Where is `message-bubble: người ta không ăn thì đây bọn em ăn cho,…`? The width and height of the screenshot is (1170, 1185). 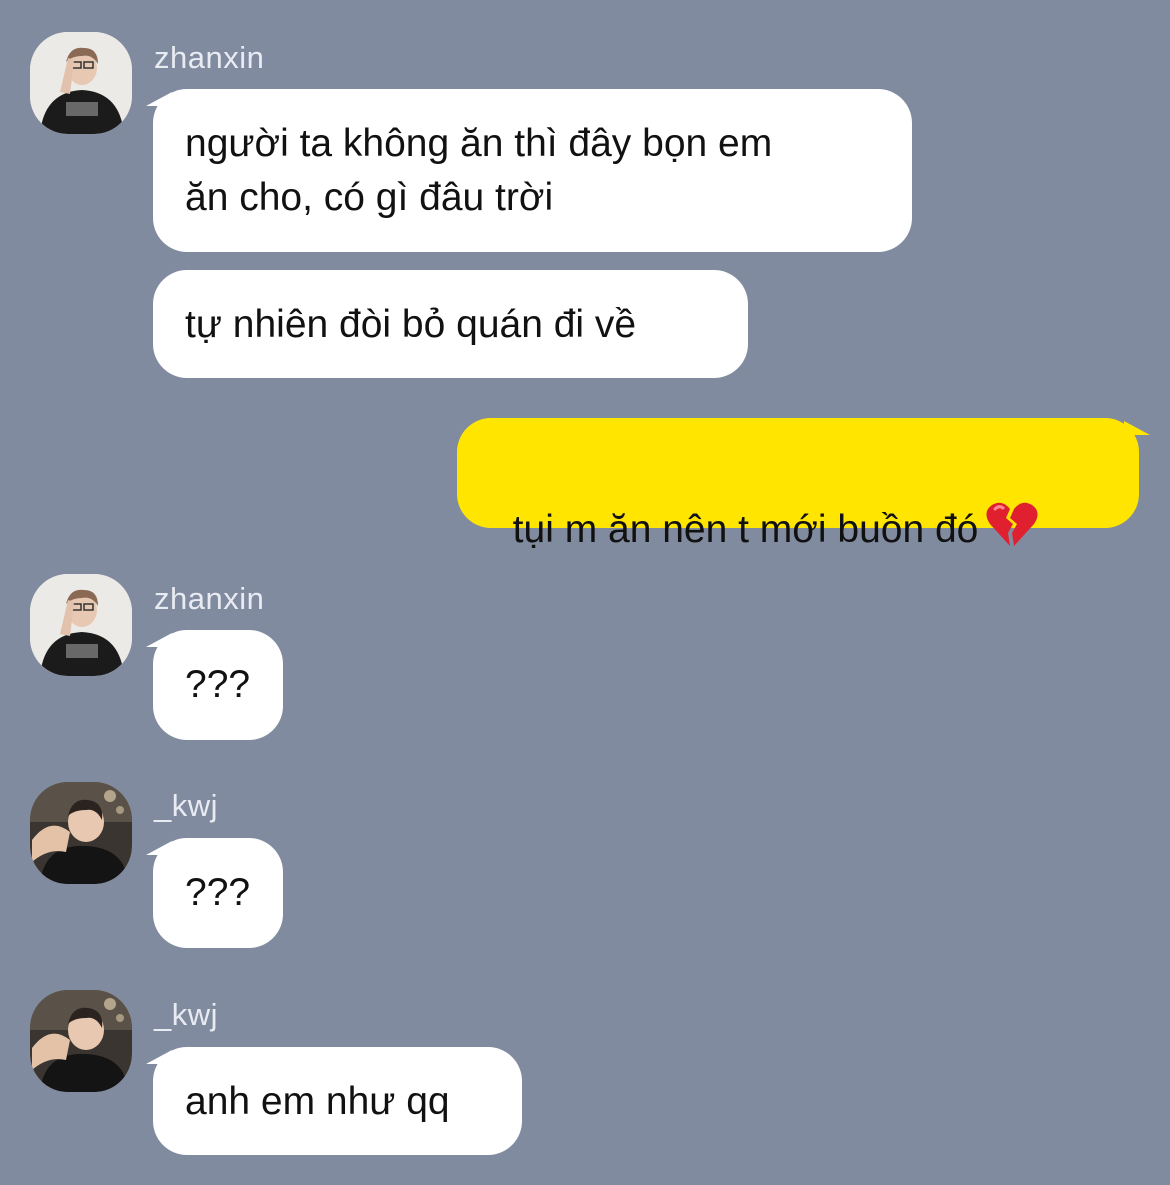 message-bubble: người ta không ăn thì đây bọn em ăn cho,… is located at coordinates (532, 170).